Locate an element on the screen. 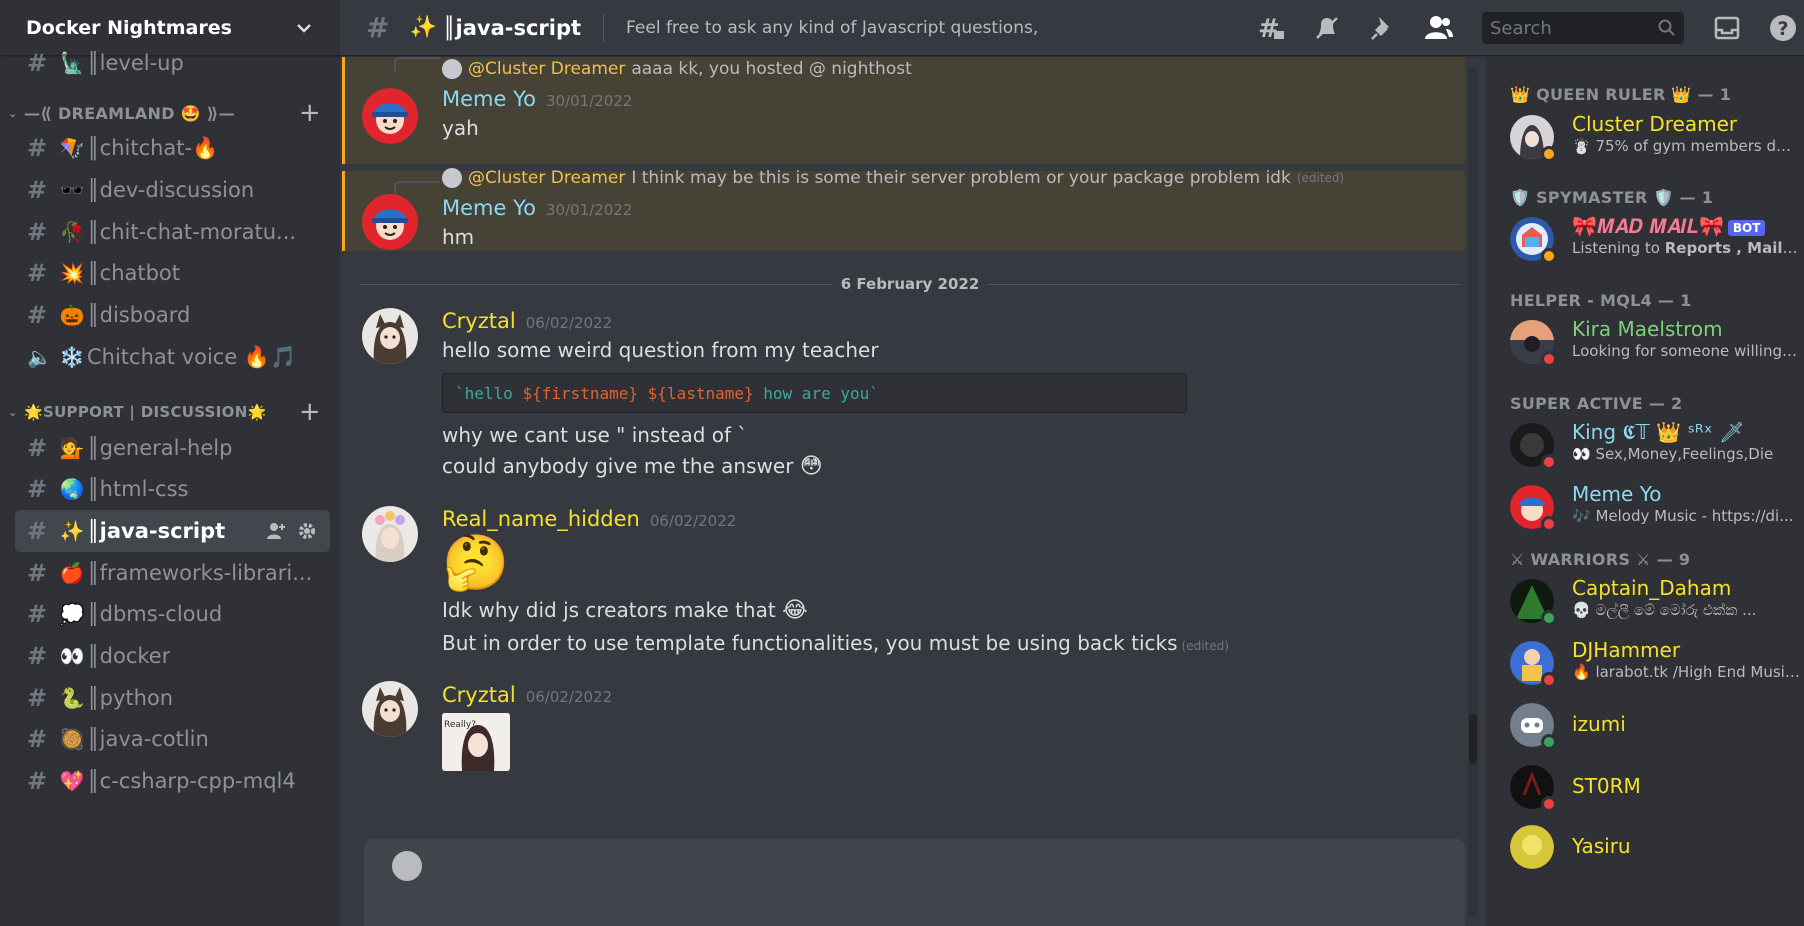  message-composer is located at coordinates (914, 882).